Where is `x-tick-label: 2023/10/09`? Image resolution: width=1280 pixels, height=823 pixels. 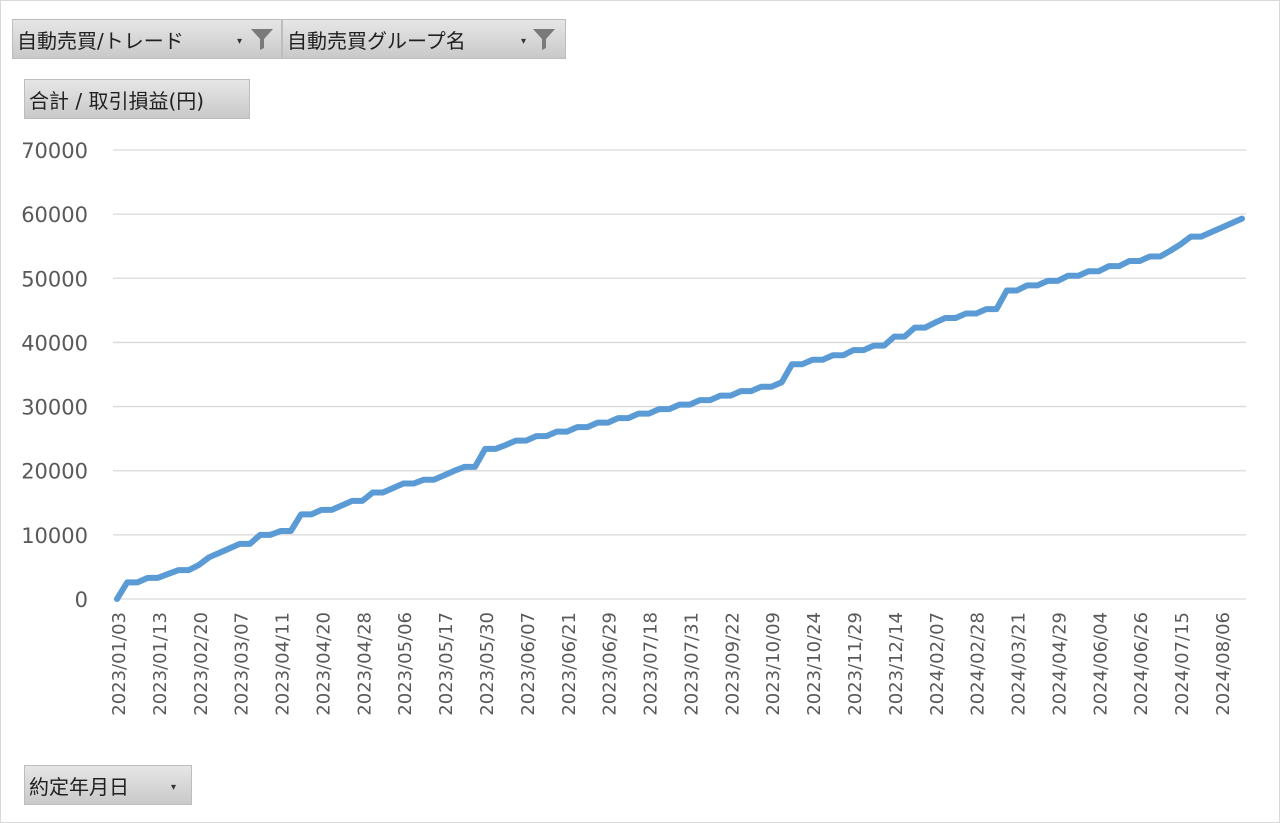 x-tick-label: 2023/10/09 is located at coordinates (773, 664).